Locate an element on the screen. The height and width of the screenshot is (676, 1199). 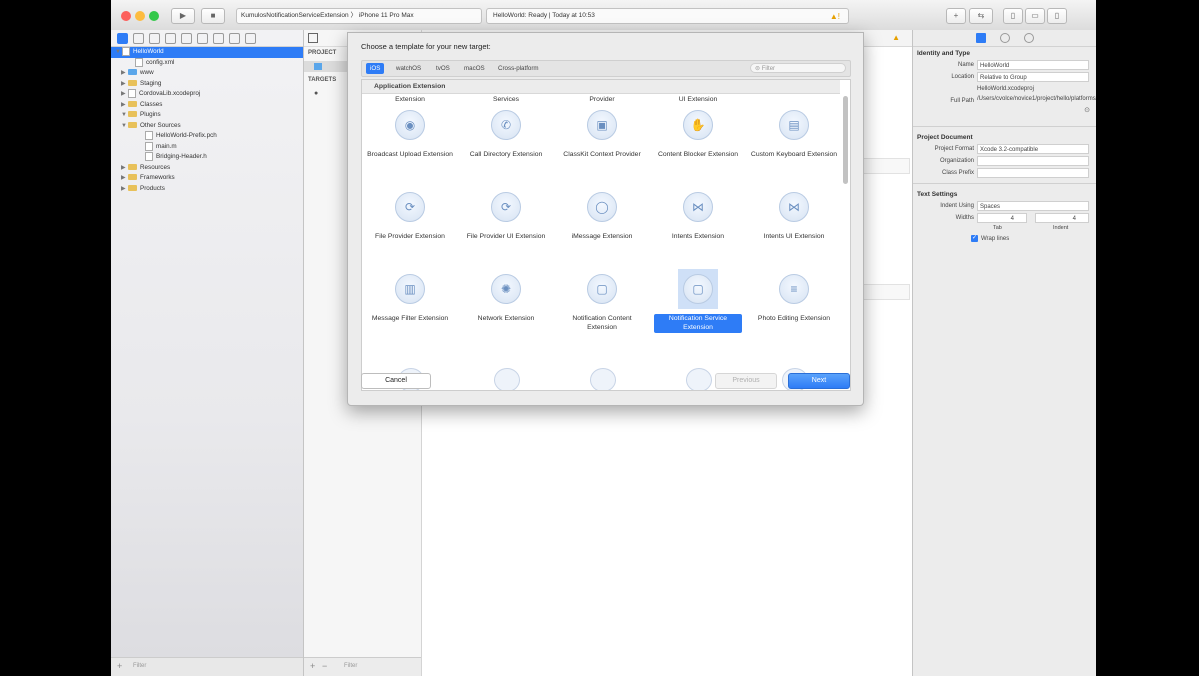
template-label-partial: Extension is located at coordinates (410, 99).